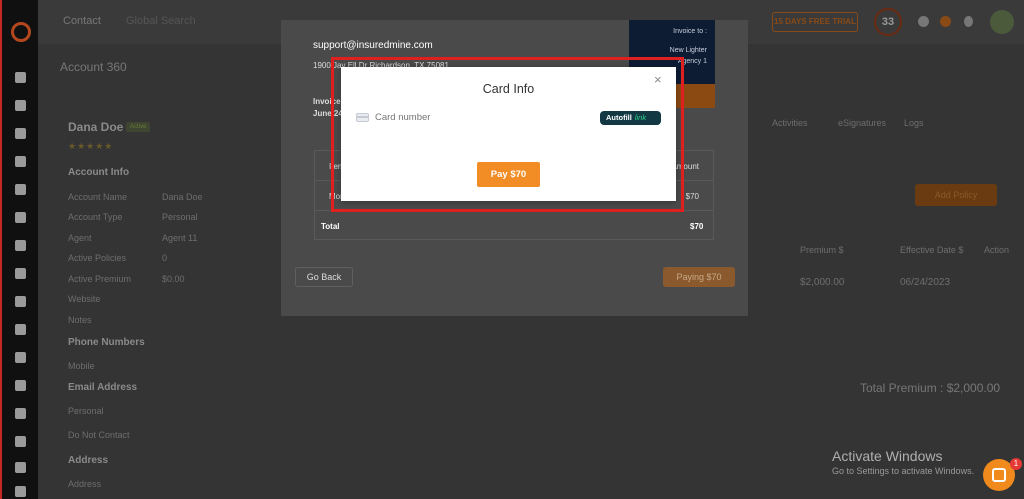 Image resolution: width=1024 pixels, height=499 pixels. What do you see at coordinates (822, 250) in the screenshot?
I see `column-header: Premium $` at bounding box center [822, 250].